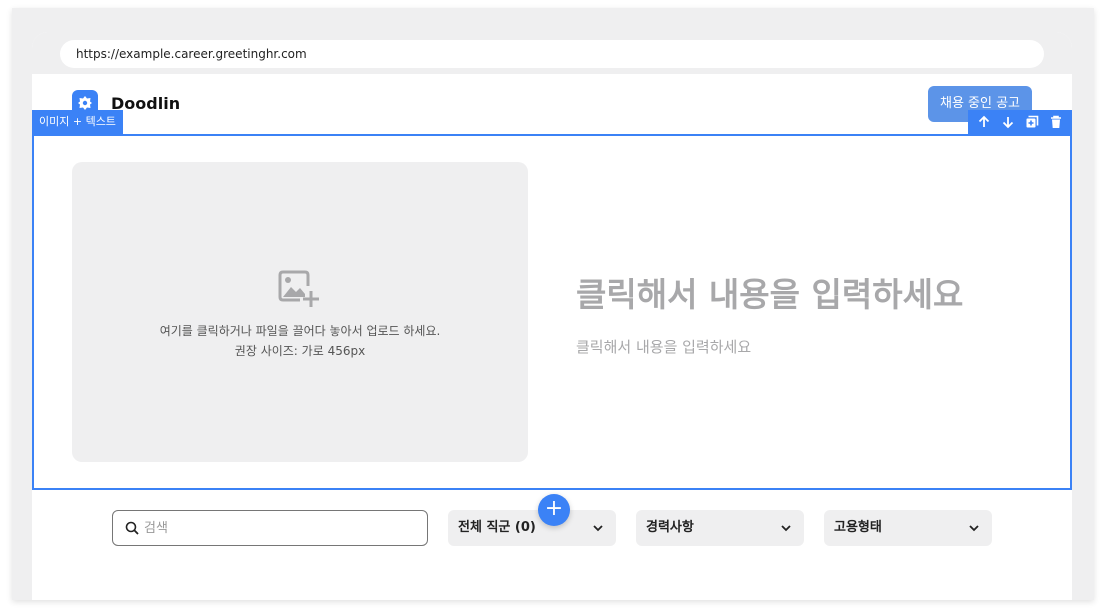  I want to click on job-category-dropdown: 전체 직군 (0), so click(532, 528).